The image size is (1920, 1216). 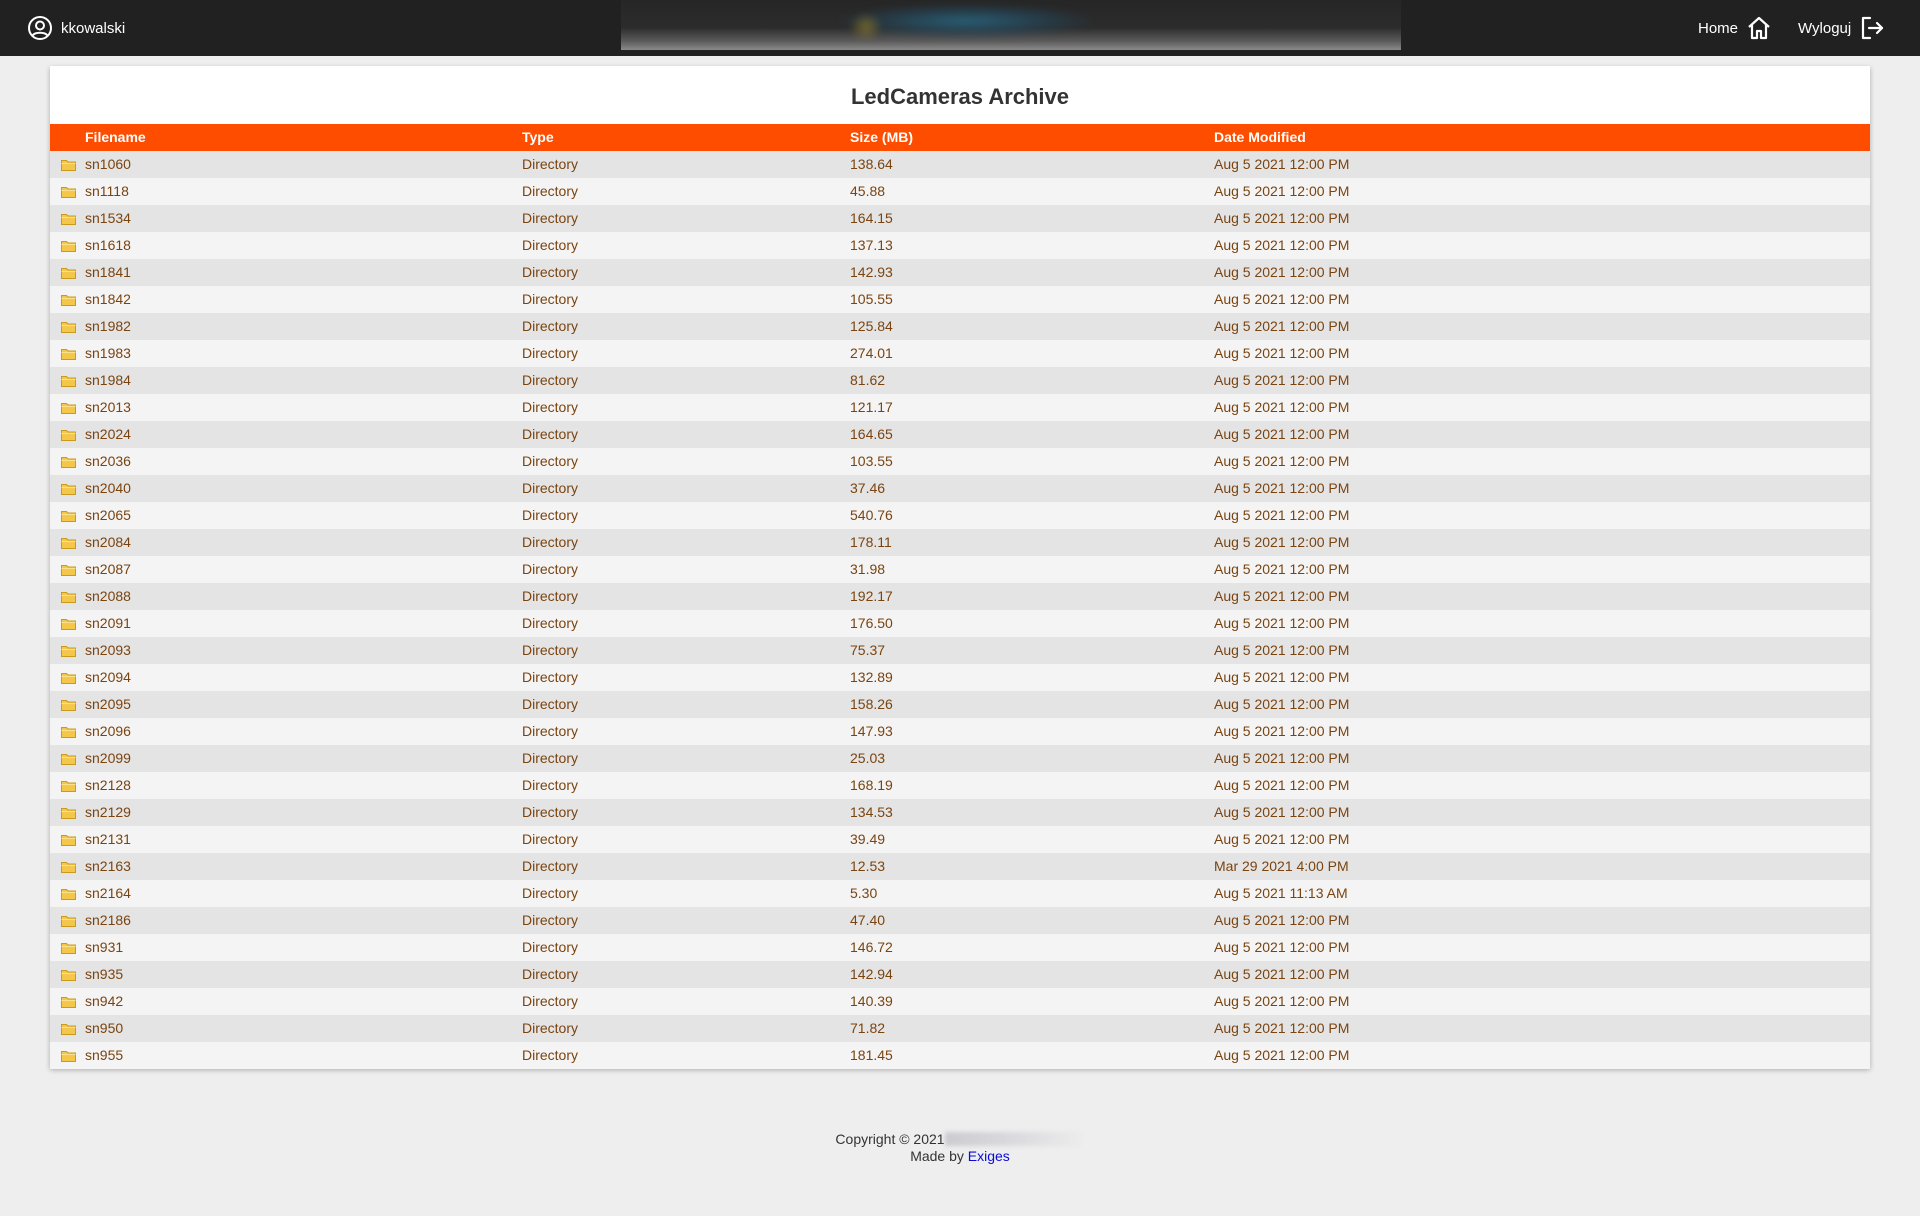 What do you see at coordinates (108, 380) in the screenshot?
I see `cell-filename: sn1984` at bounding box center [108, 380].